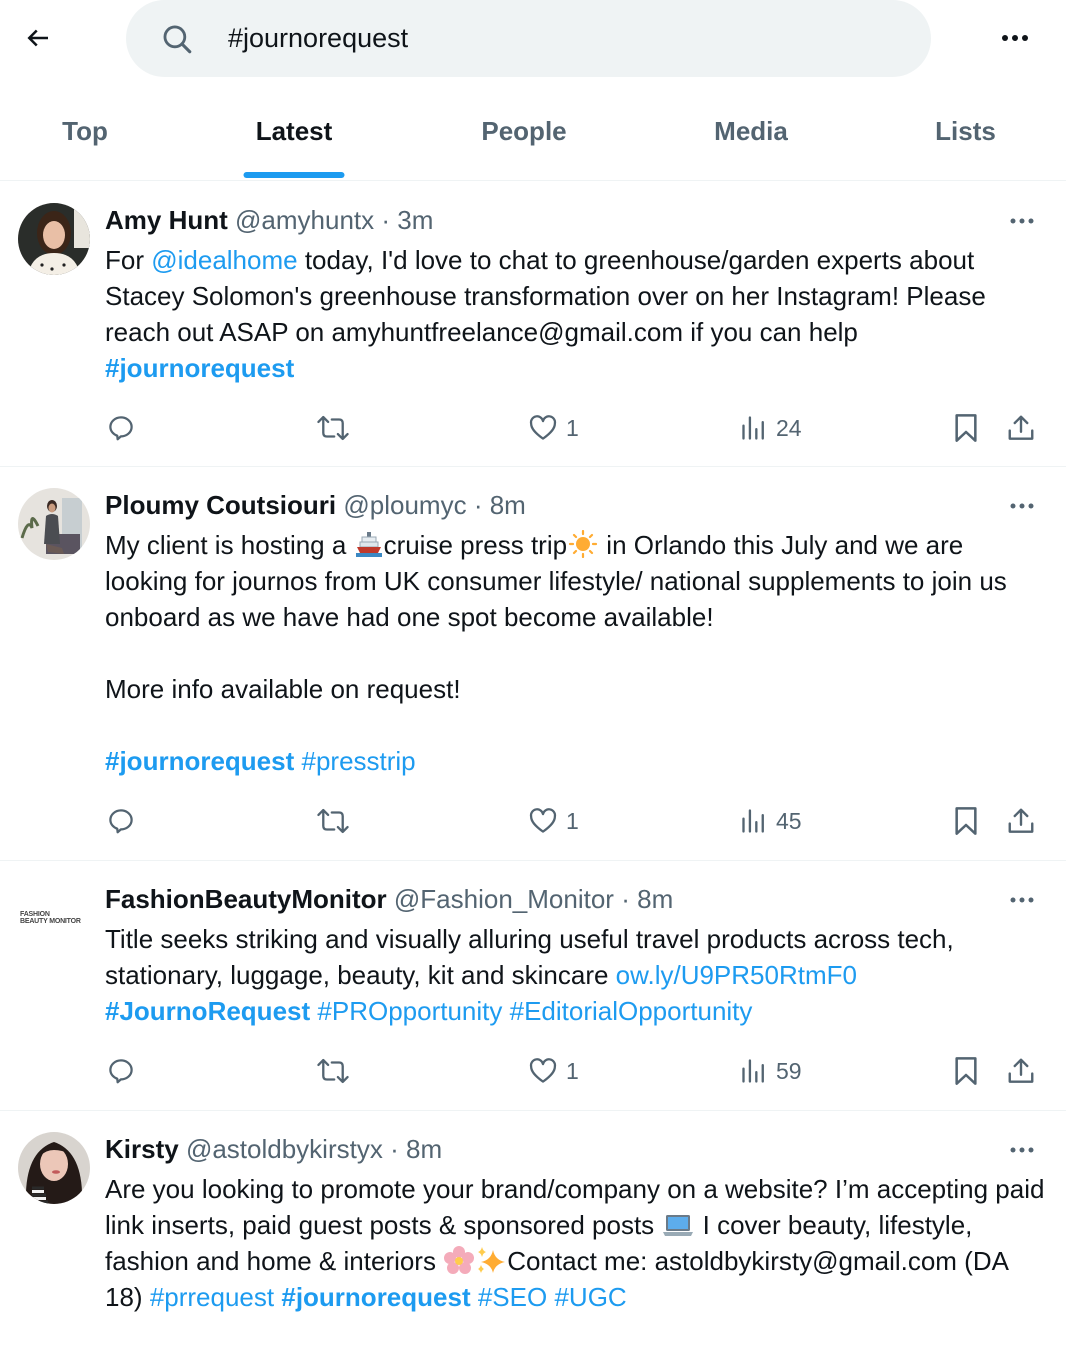 The width and height of the screenshot is (1066, 1362). Describe the element at coordinates (771, 428) in the screenshot. I see `views-button: 24` at that location.